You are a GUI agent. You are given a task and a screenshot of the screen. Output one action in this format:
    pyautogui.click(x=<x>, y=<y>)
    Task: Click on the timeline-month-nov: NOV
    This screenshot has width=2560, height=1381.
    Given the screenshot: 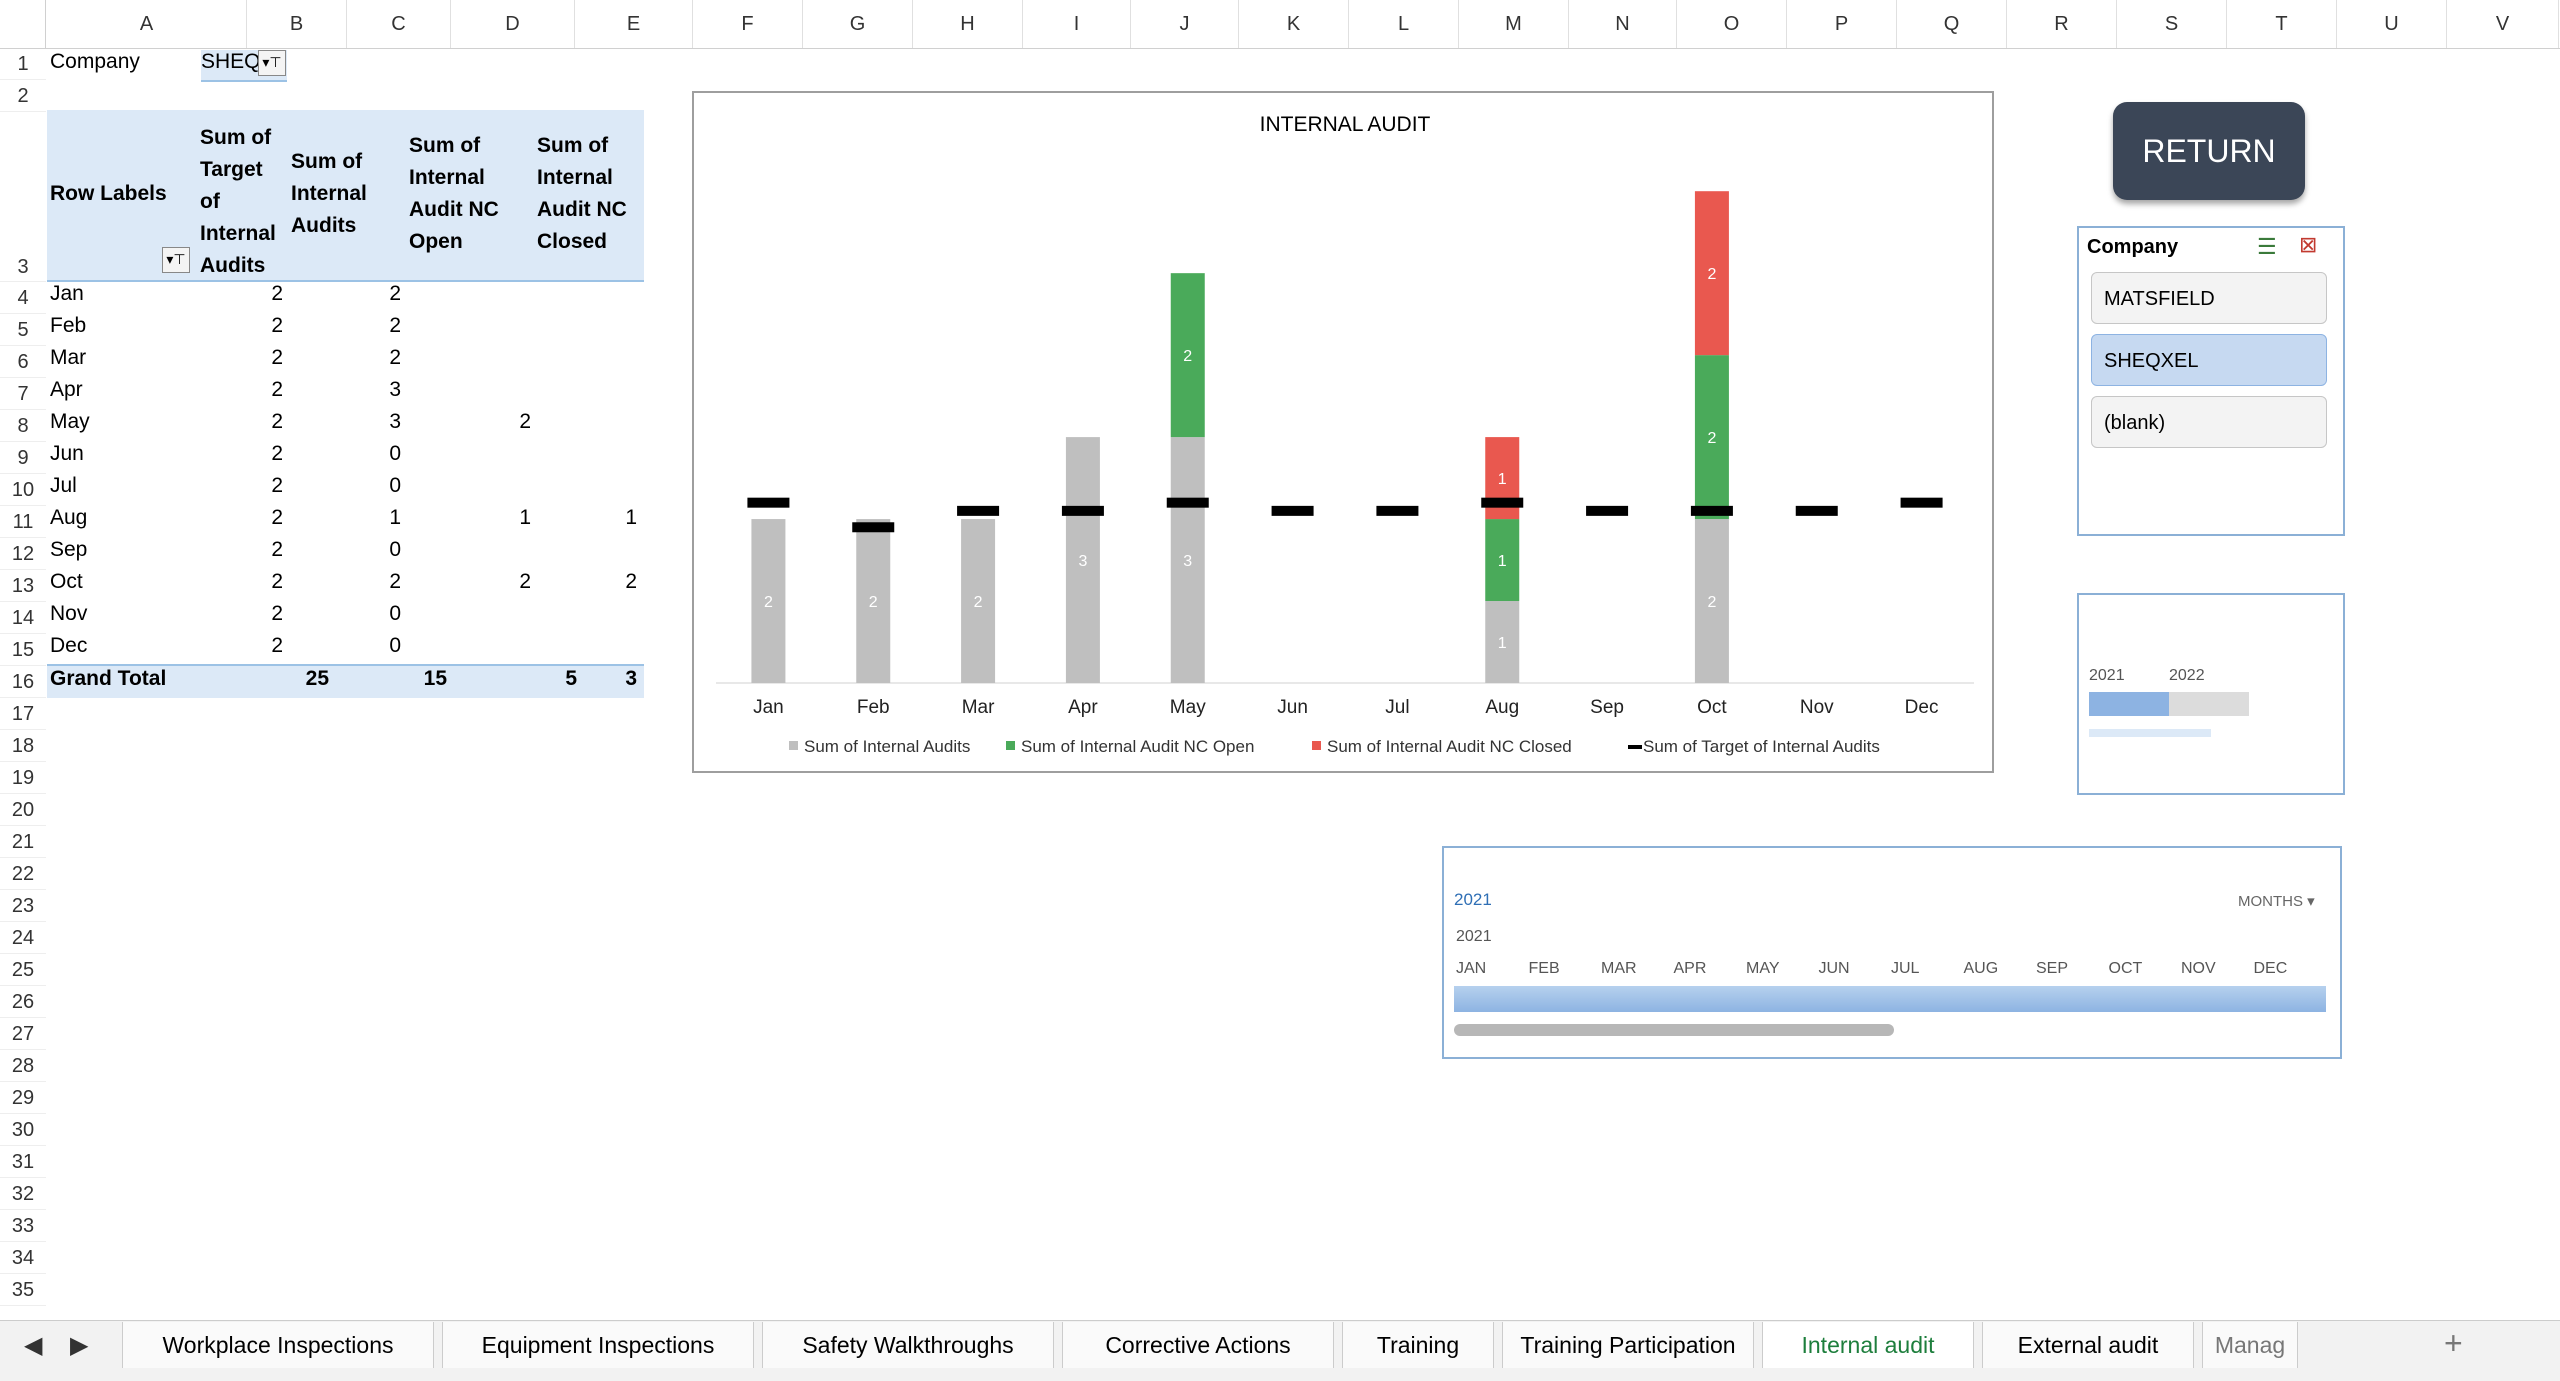 What is the action you would take?
    pyautogui.click(x=2198, y=969)
    